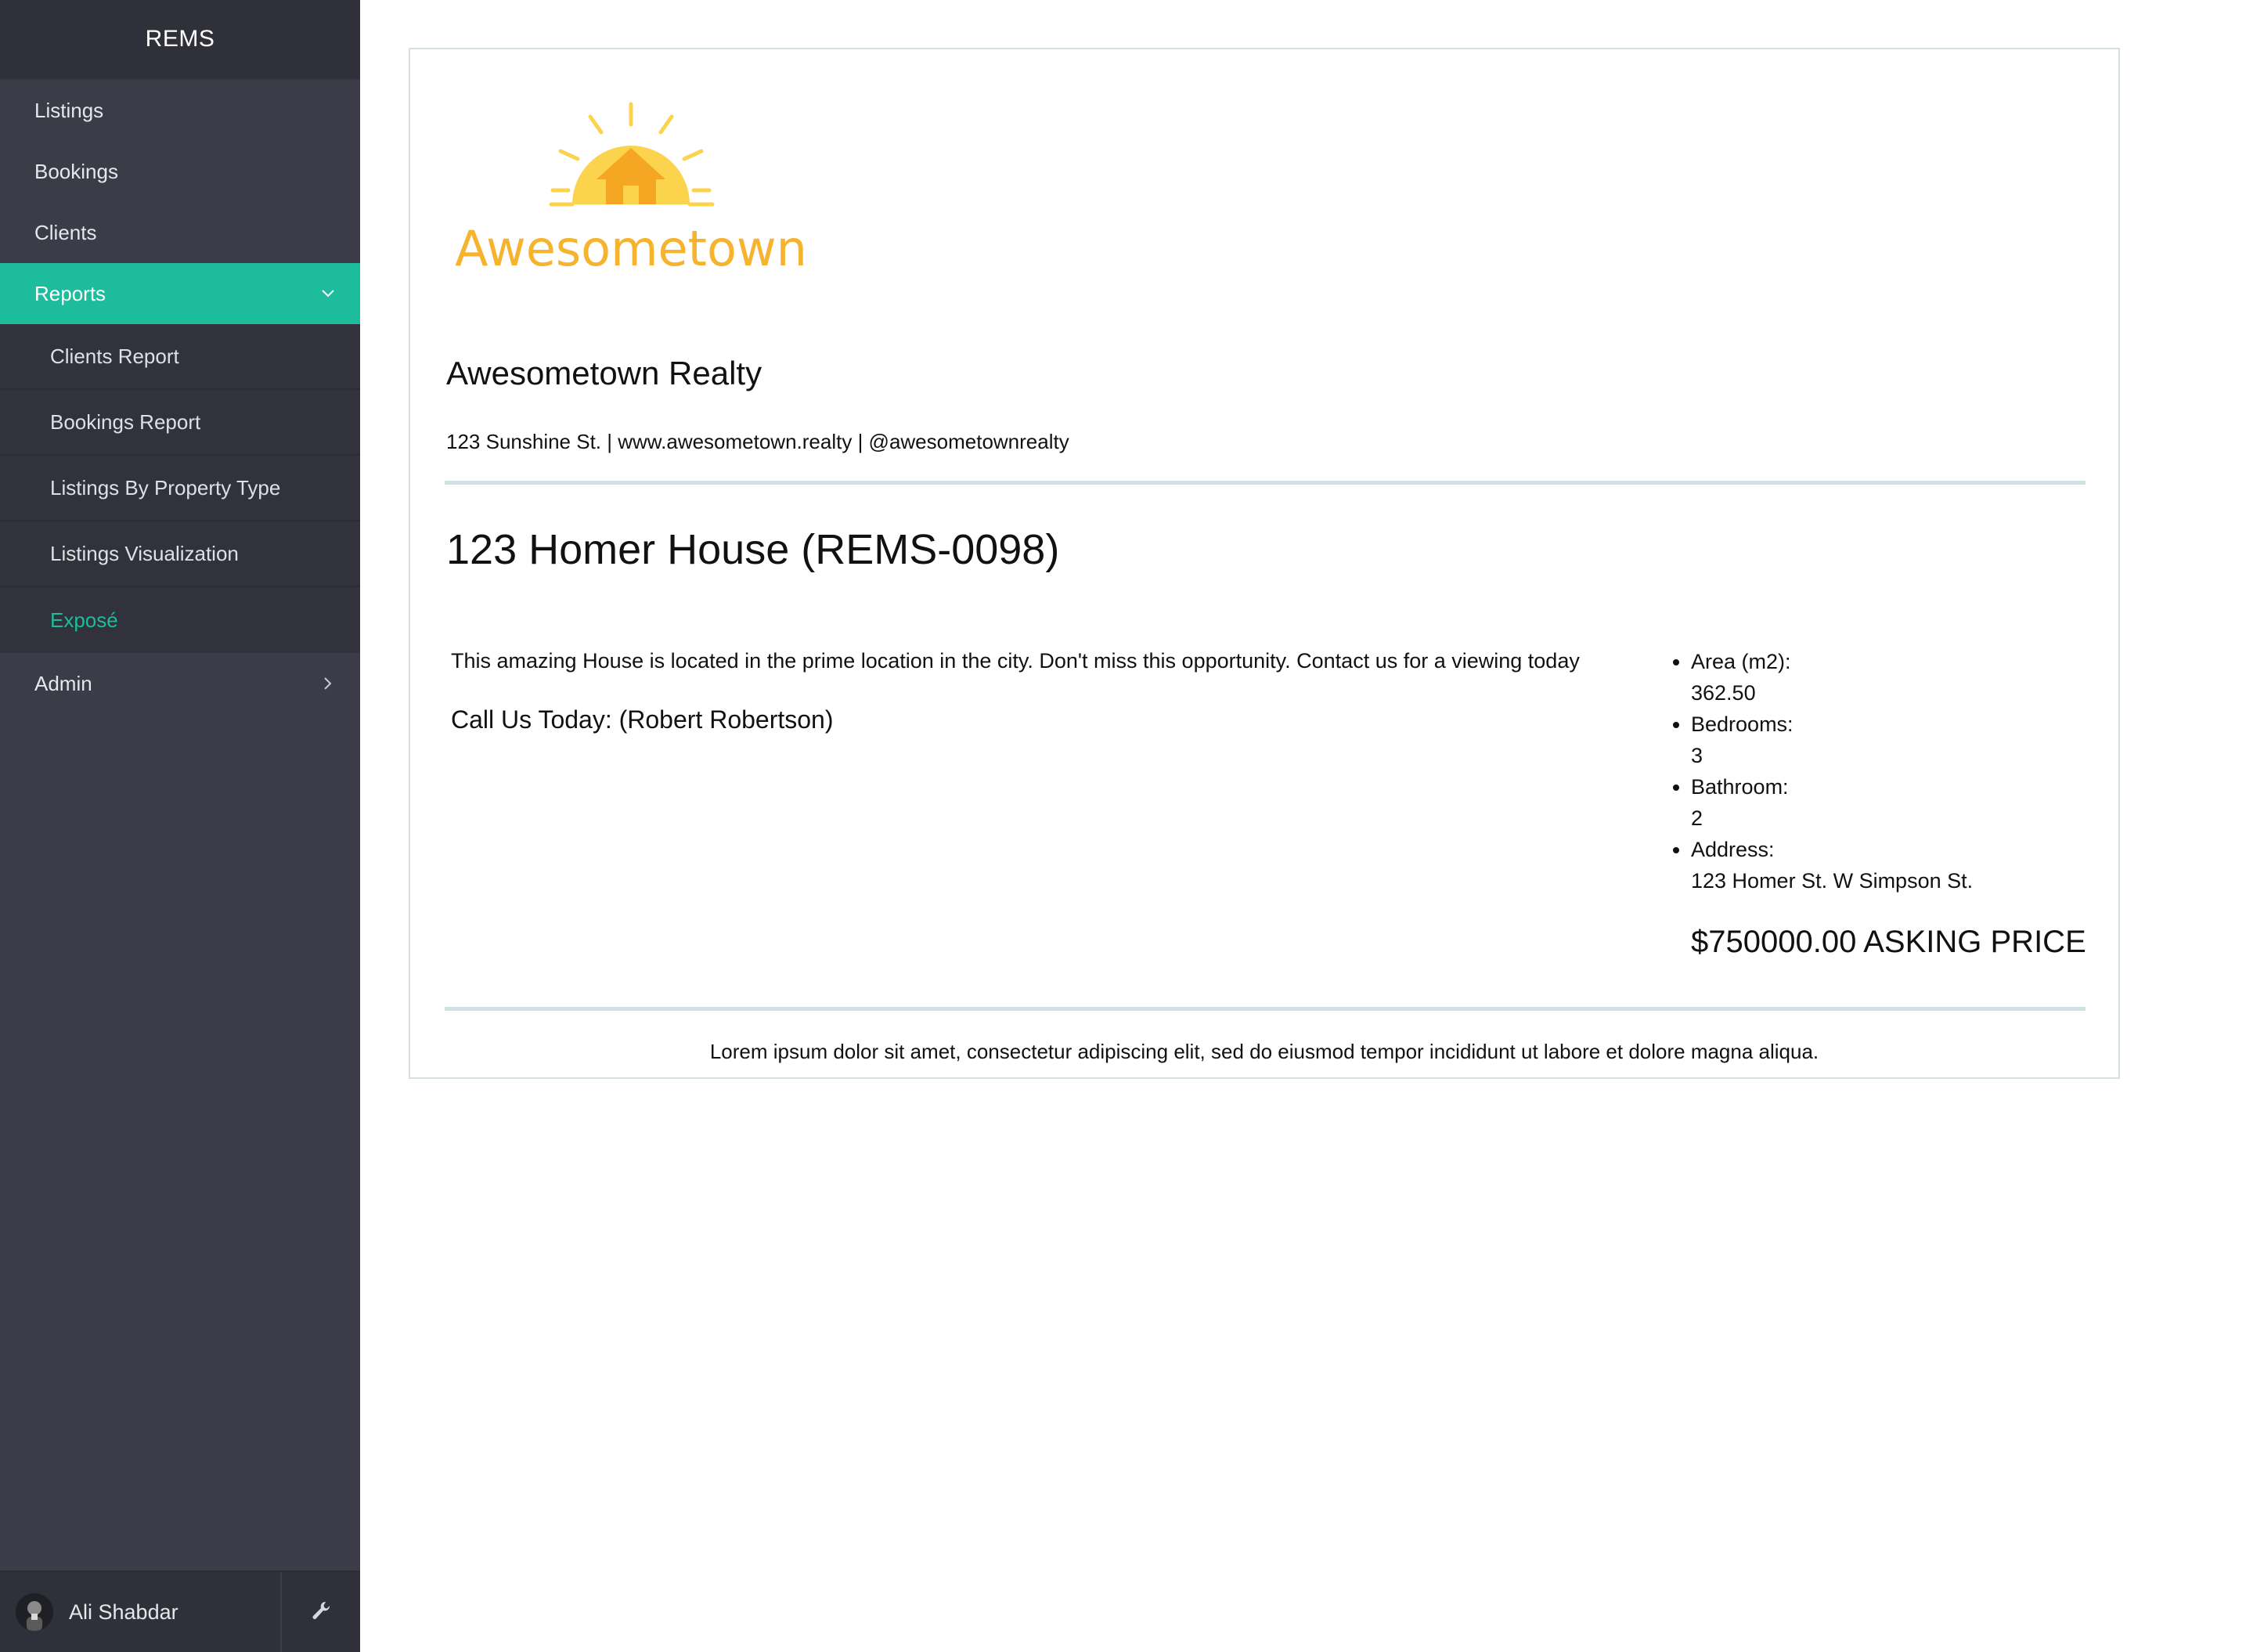 This screenshot has height=1652, width=2264. Describe the element at coordinates (180, 232) in the screenshot. I see `sidebar-item-clients: Clients` at that location.